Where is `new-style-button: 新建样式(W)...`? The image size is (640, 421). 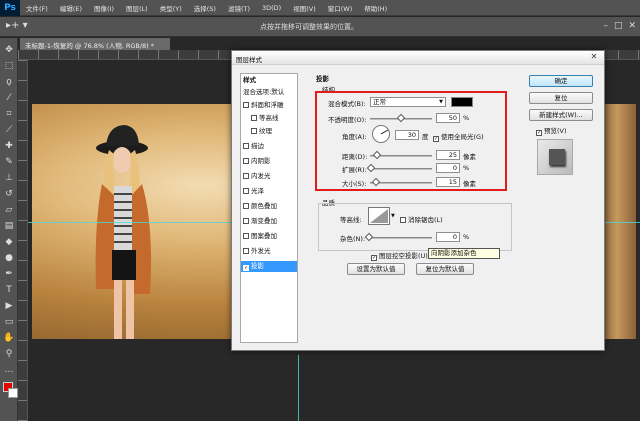 new-style-button: 新建样式(W)... is located at coordinates (561, 115).